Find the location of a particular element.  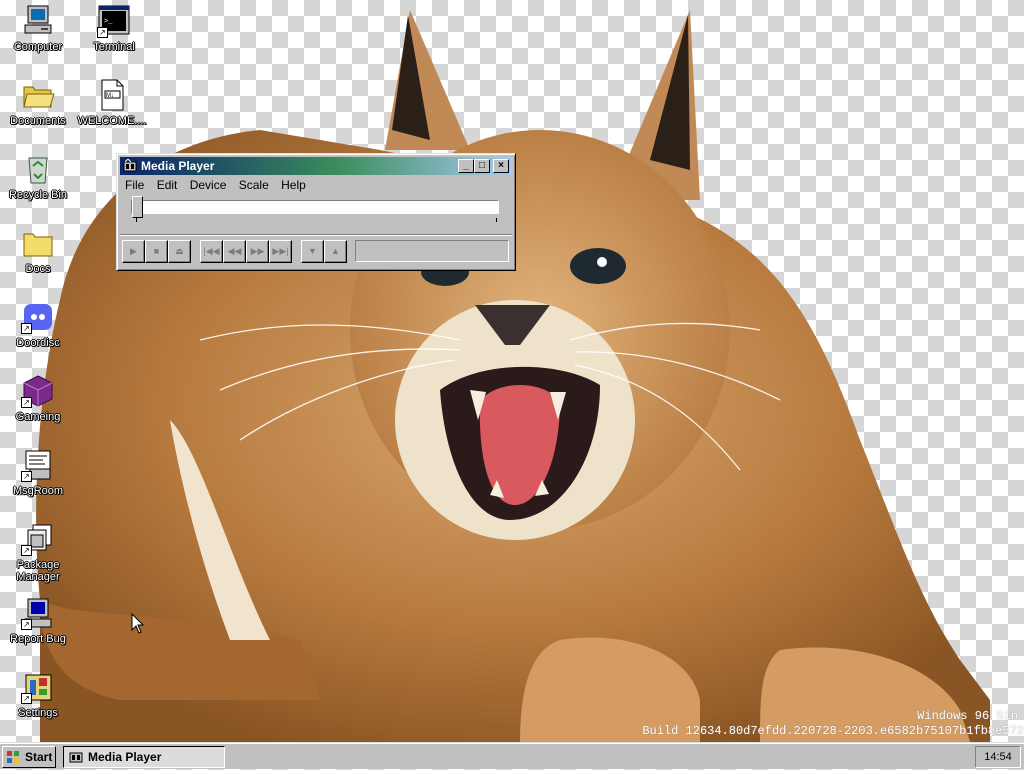

close-icon: × is located at coordinates (501, 165).